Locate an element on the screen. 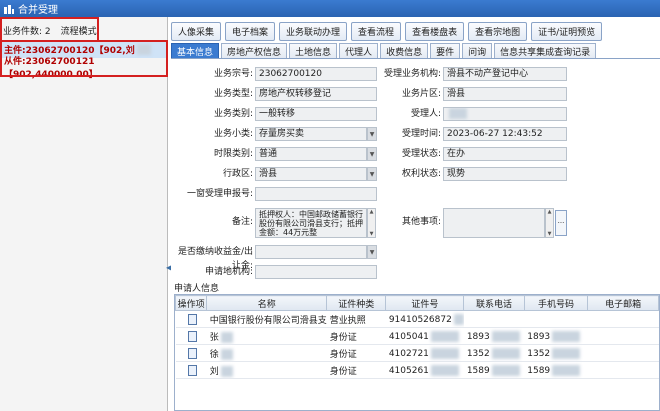 The image size is (660, 411). other-matters-scrollbar: ▲ ▼ is located at coordinates (549, 223).